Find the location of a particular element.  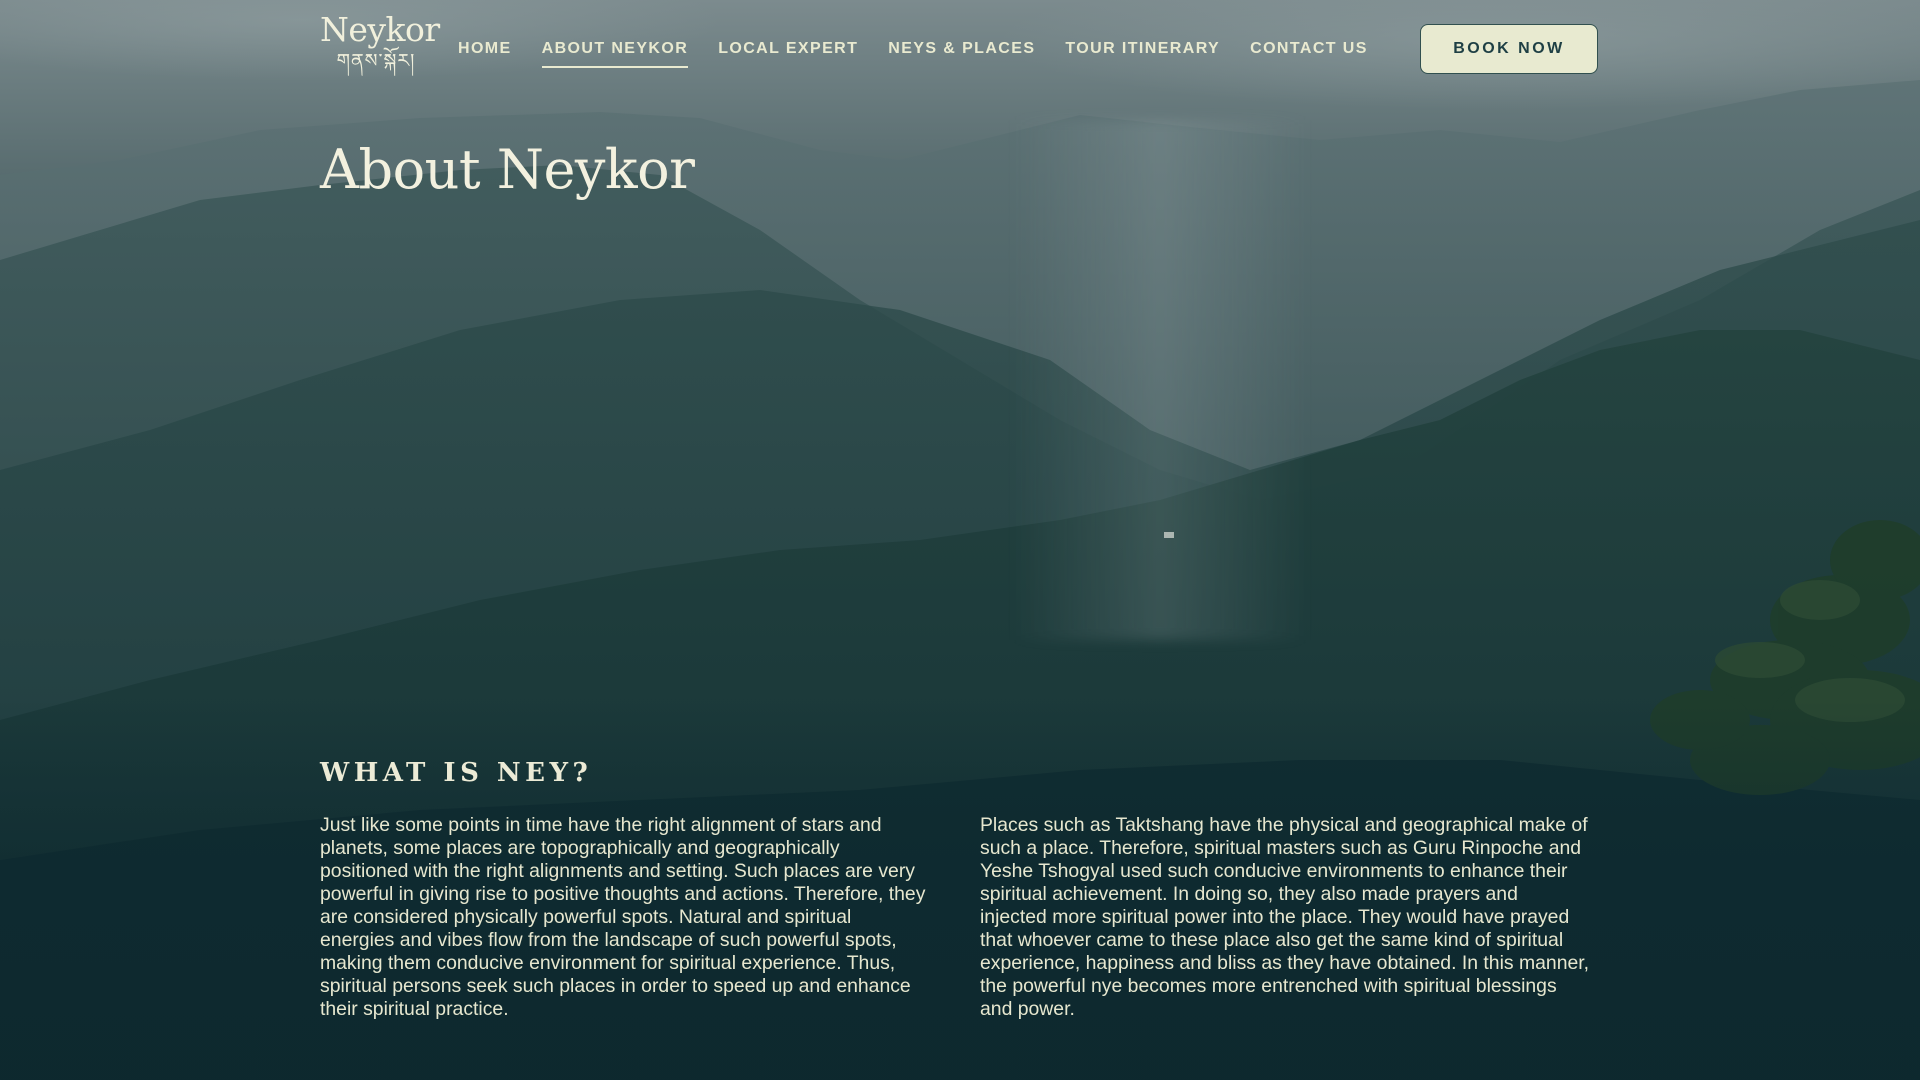

logo-wordmark: Neykor is located at coordinates (380, 29).